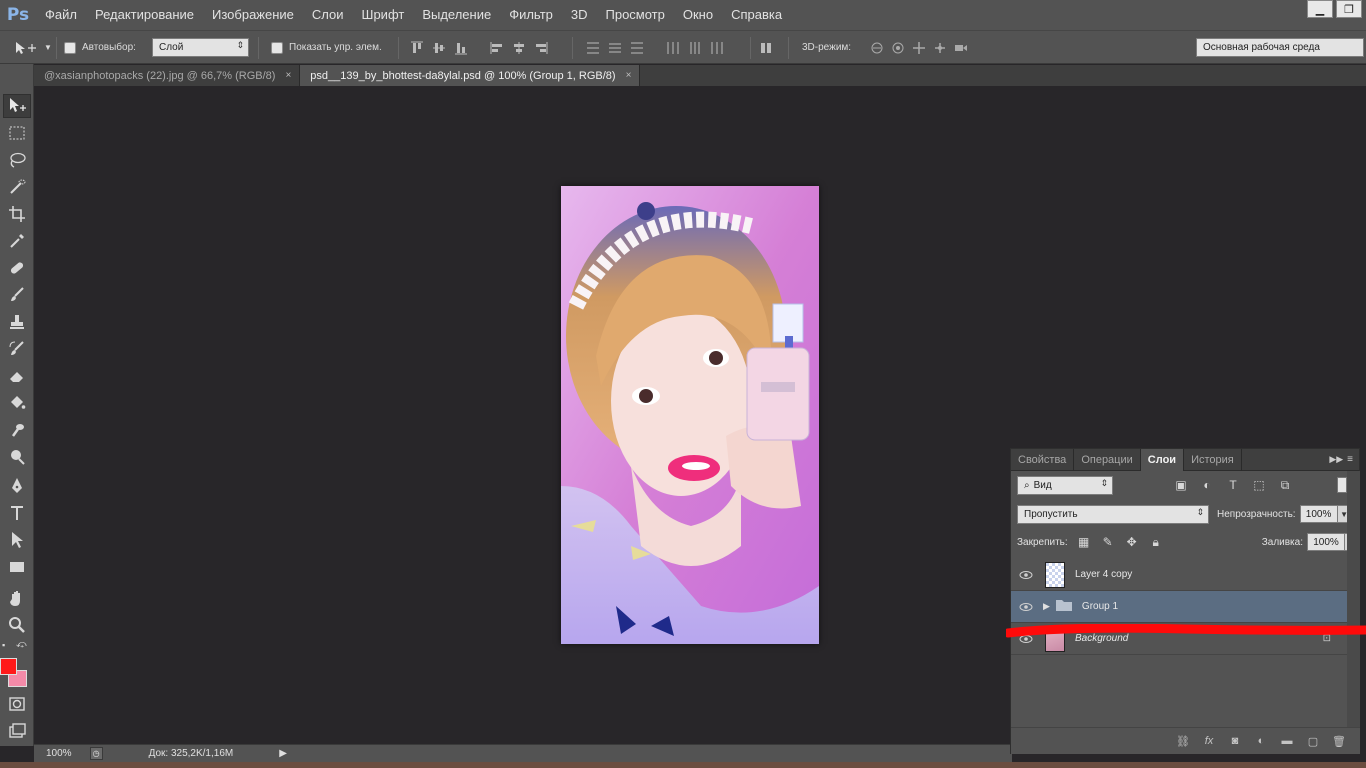 The image size is (1366, 768). I want to click on lock-position-icon: ✥, so click(1132, 542).